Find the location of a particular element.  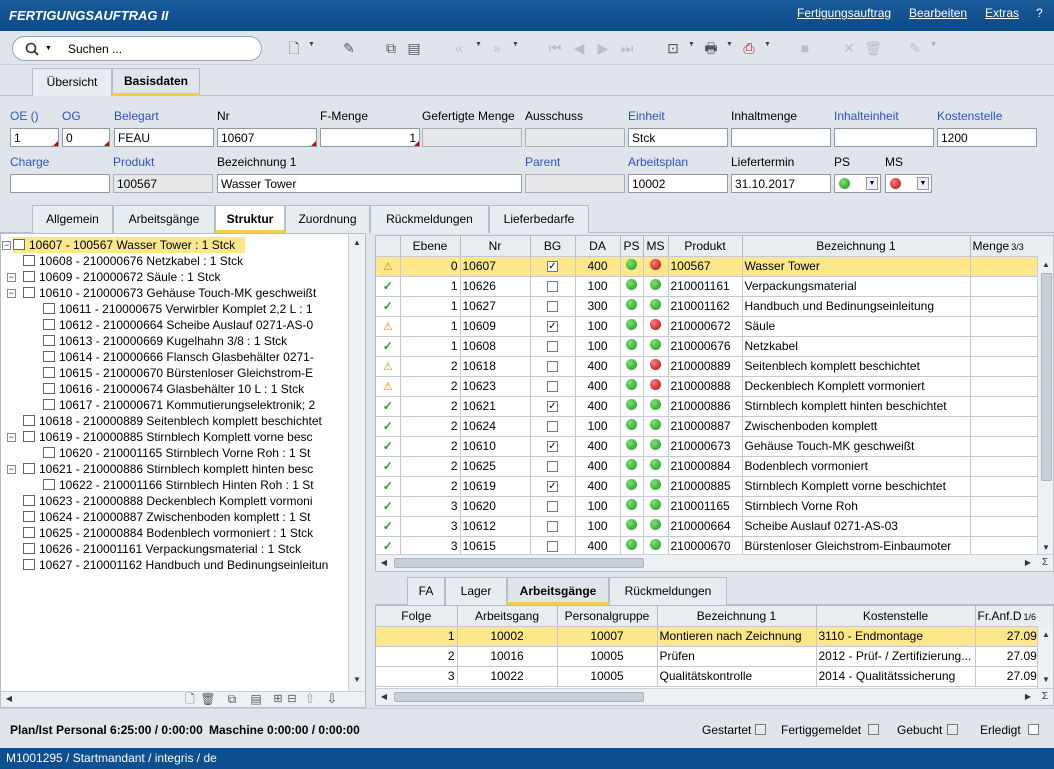

erledigt-checkbox is located at coordinates (1033, 729).